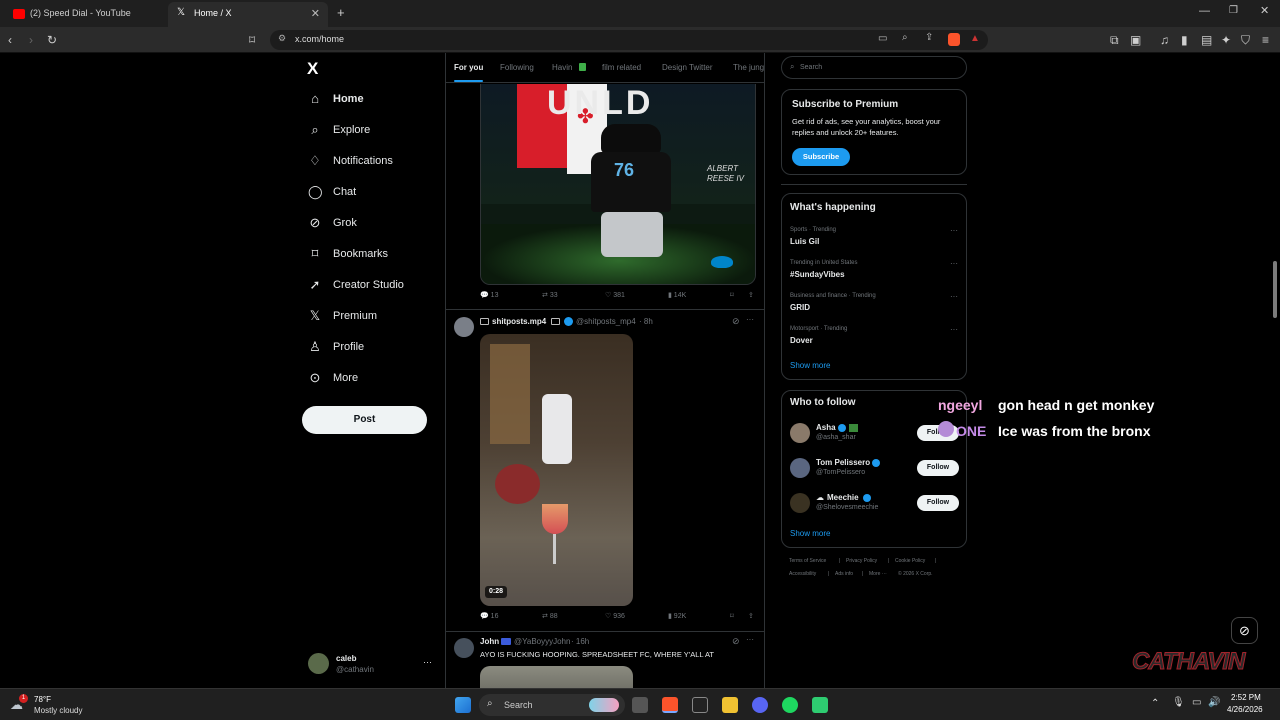 This screenshot has height=720, width=1280. What do you see at coordinates (371, 665) in the screenshot?
I see `account-switcher: caleb @cathavin ···` at bounding box center [371, 665].